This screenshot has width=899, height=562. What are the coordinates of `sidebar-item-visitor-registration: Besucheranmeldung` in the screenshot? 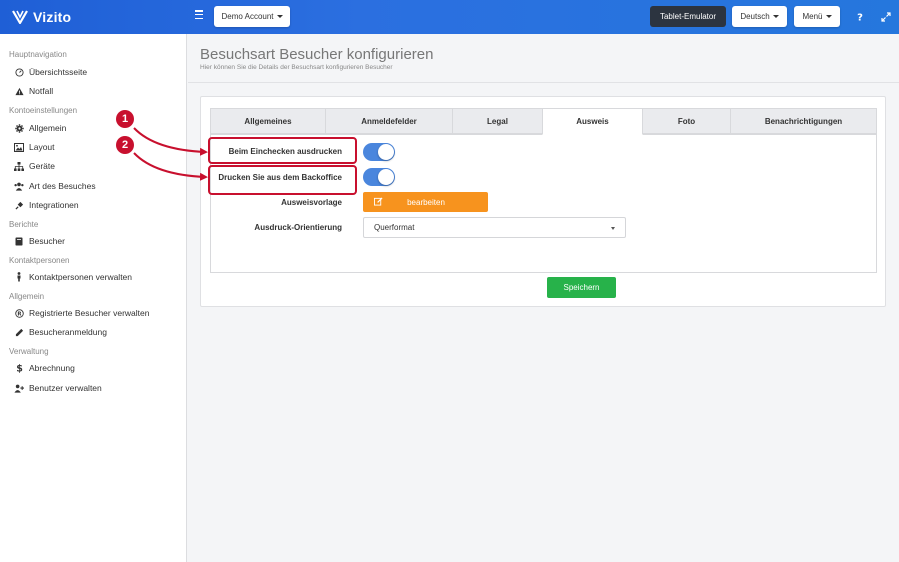 It's located at (60, 332).